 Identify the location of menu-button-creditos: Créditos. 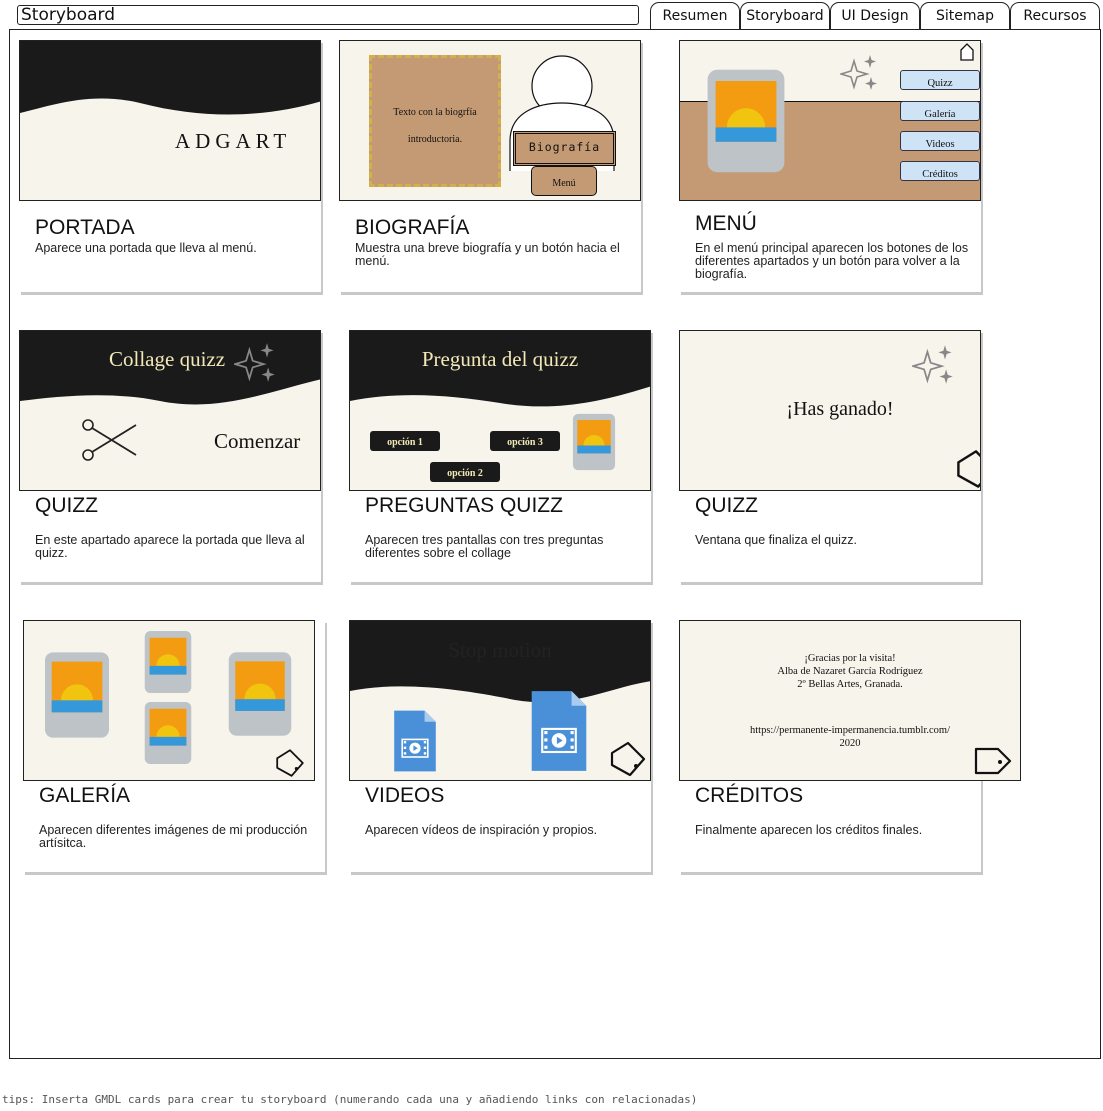
(940, 171).